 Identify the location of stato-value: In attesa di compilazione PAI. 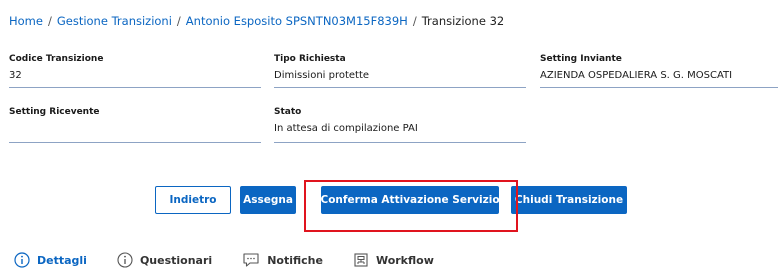
(346, 128).